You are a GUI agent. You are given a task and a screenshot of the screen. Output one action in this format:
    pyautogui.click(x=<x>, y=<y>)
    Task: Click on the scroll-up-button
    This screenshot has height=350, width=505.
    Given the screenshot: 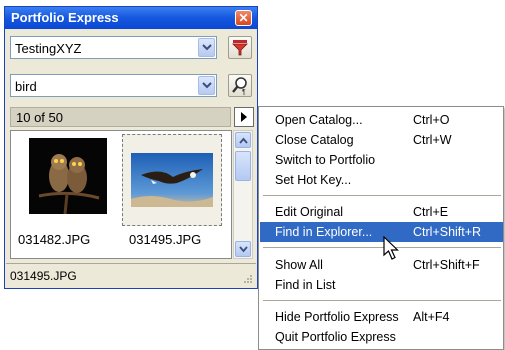 What is the action you would take?
    pyautogui.click(x=243, y=140)
    